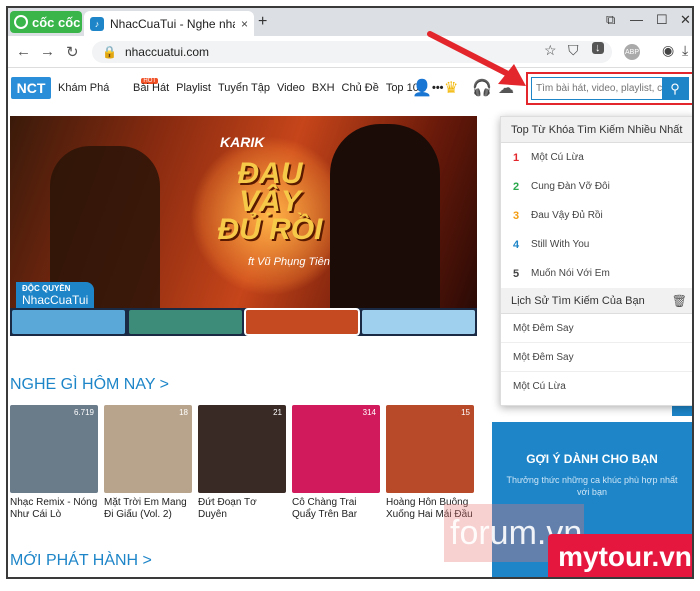 This screenshot has height=591, width=700. What do you see at coordinates (476, 58) in the screenshot?
I see `annotation-arrow` at bounding box center [476, 58].